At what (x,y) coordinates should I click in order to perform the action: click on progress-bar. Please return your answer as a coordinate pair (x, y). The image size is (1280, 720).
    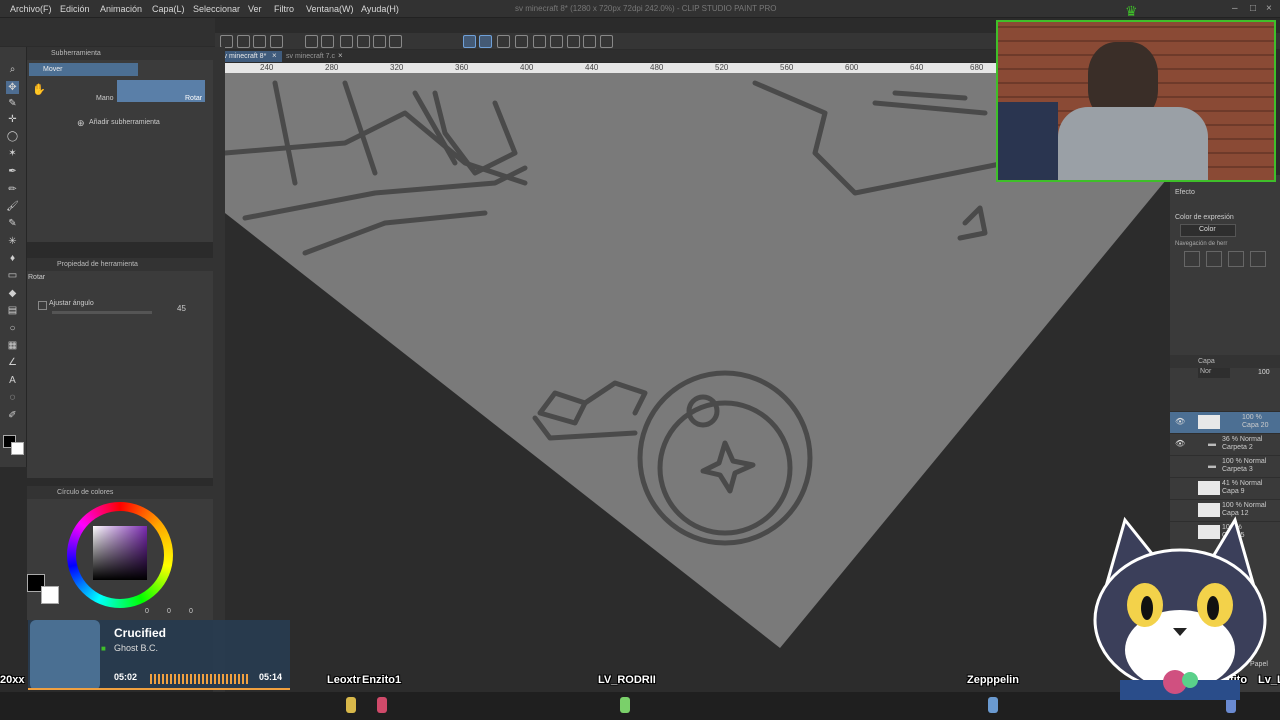
    Looking at the image, I should click on (159, 689).